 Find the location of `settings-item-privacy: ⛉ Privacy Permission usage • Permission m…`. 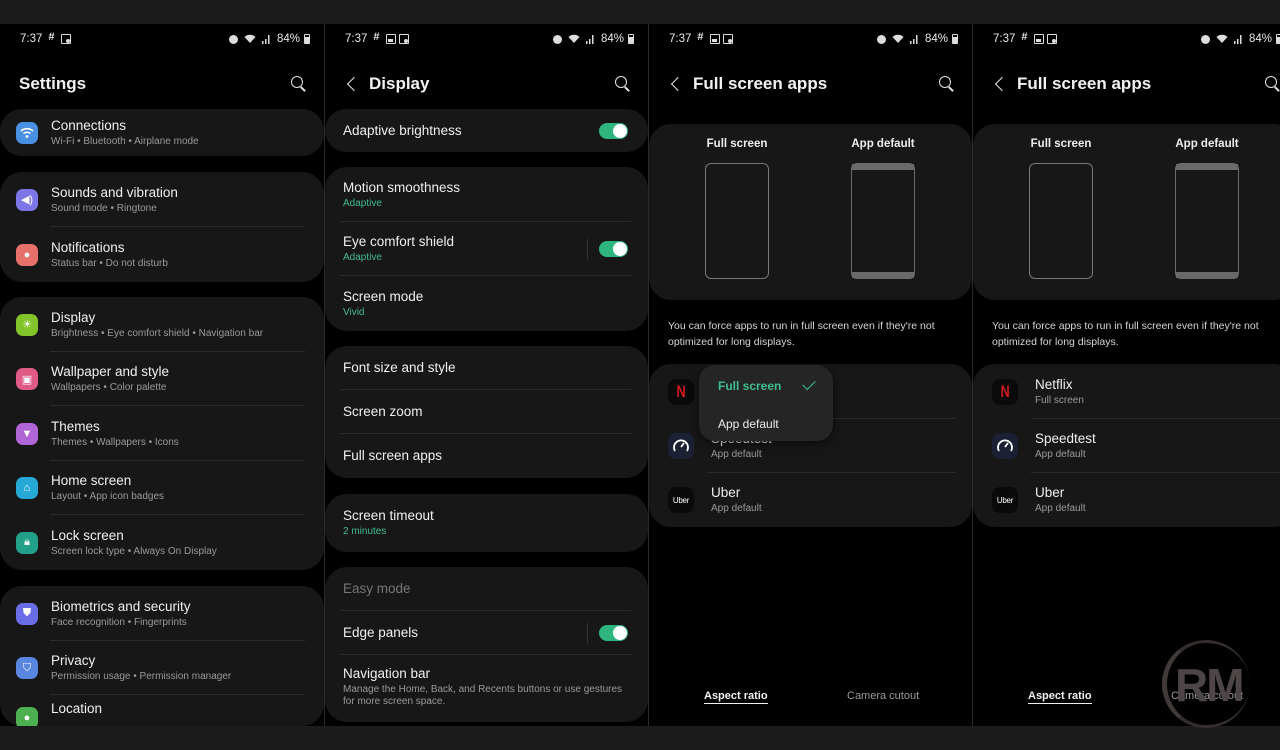

settings-item-privacy: ⛉ Privacy Permission usage • Permission m… is located at coordinates (162, 668).